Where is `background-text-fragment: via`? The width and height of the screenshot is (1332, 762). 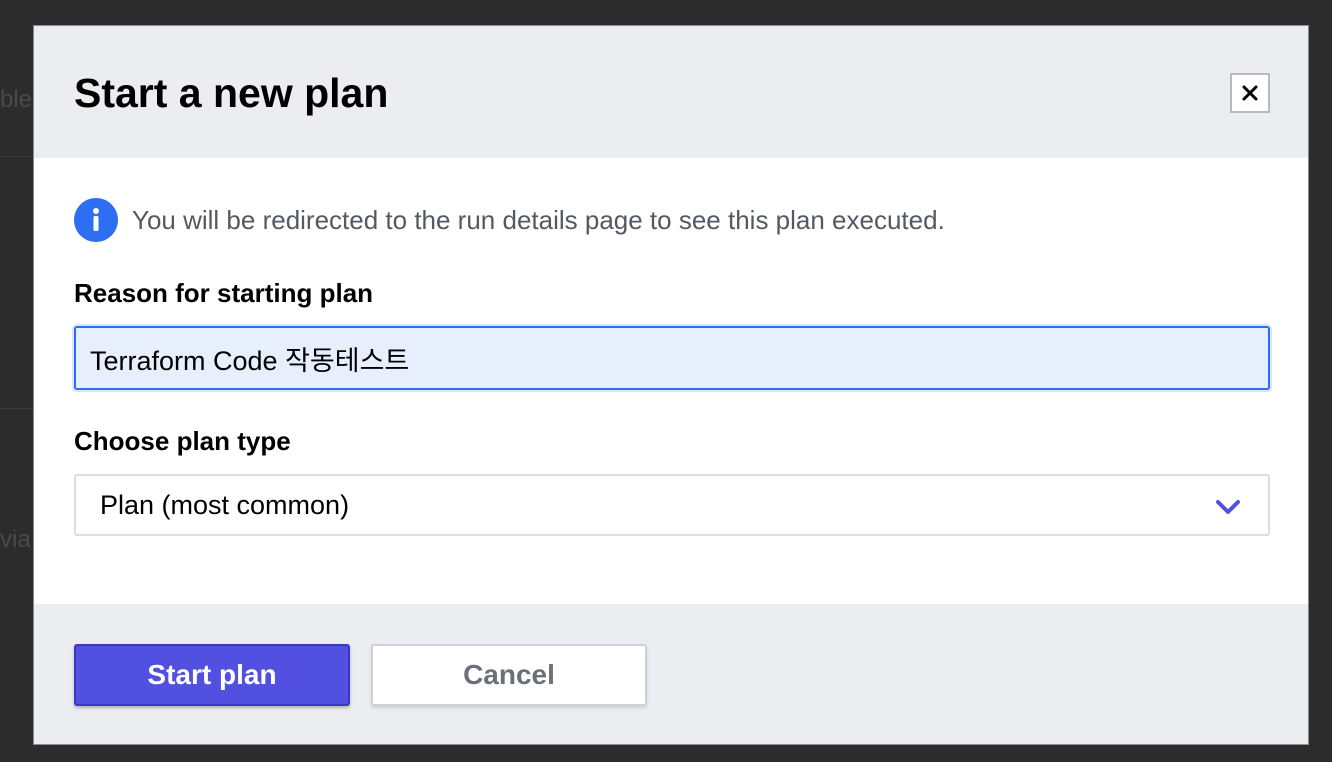 background-text-fragment: via is located at coordinates (15, 539).